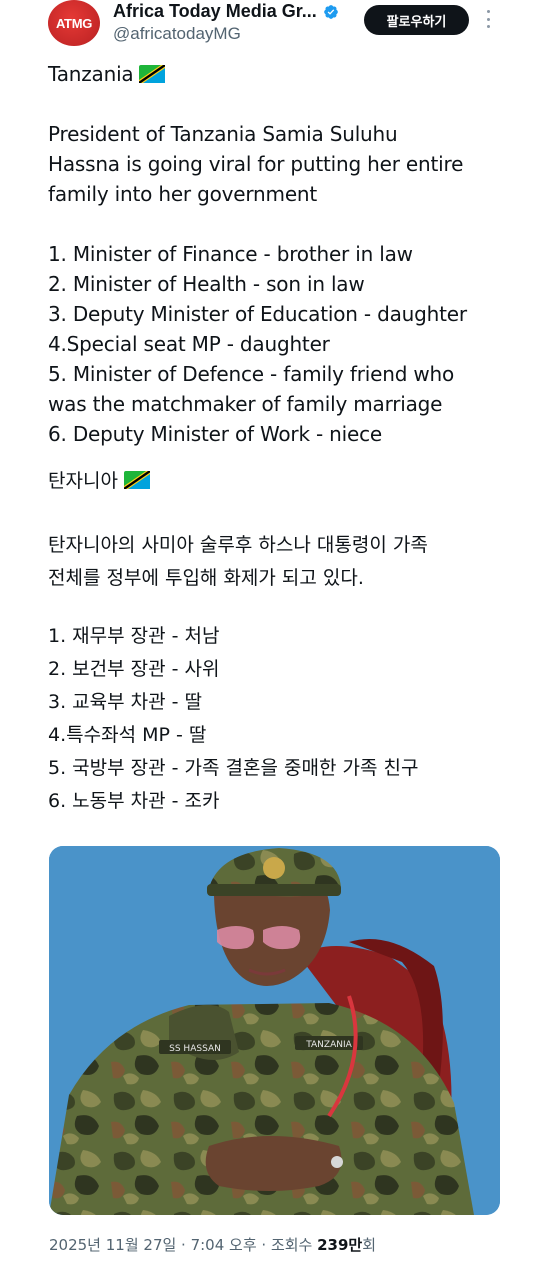  I want to click on avatar: ATMG, so click(74, 23).